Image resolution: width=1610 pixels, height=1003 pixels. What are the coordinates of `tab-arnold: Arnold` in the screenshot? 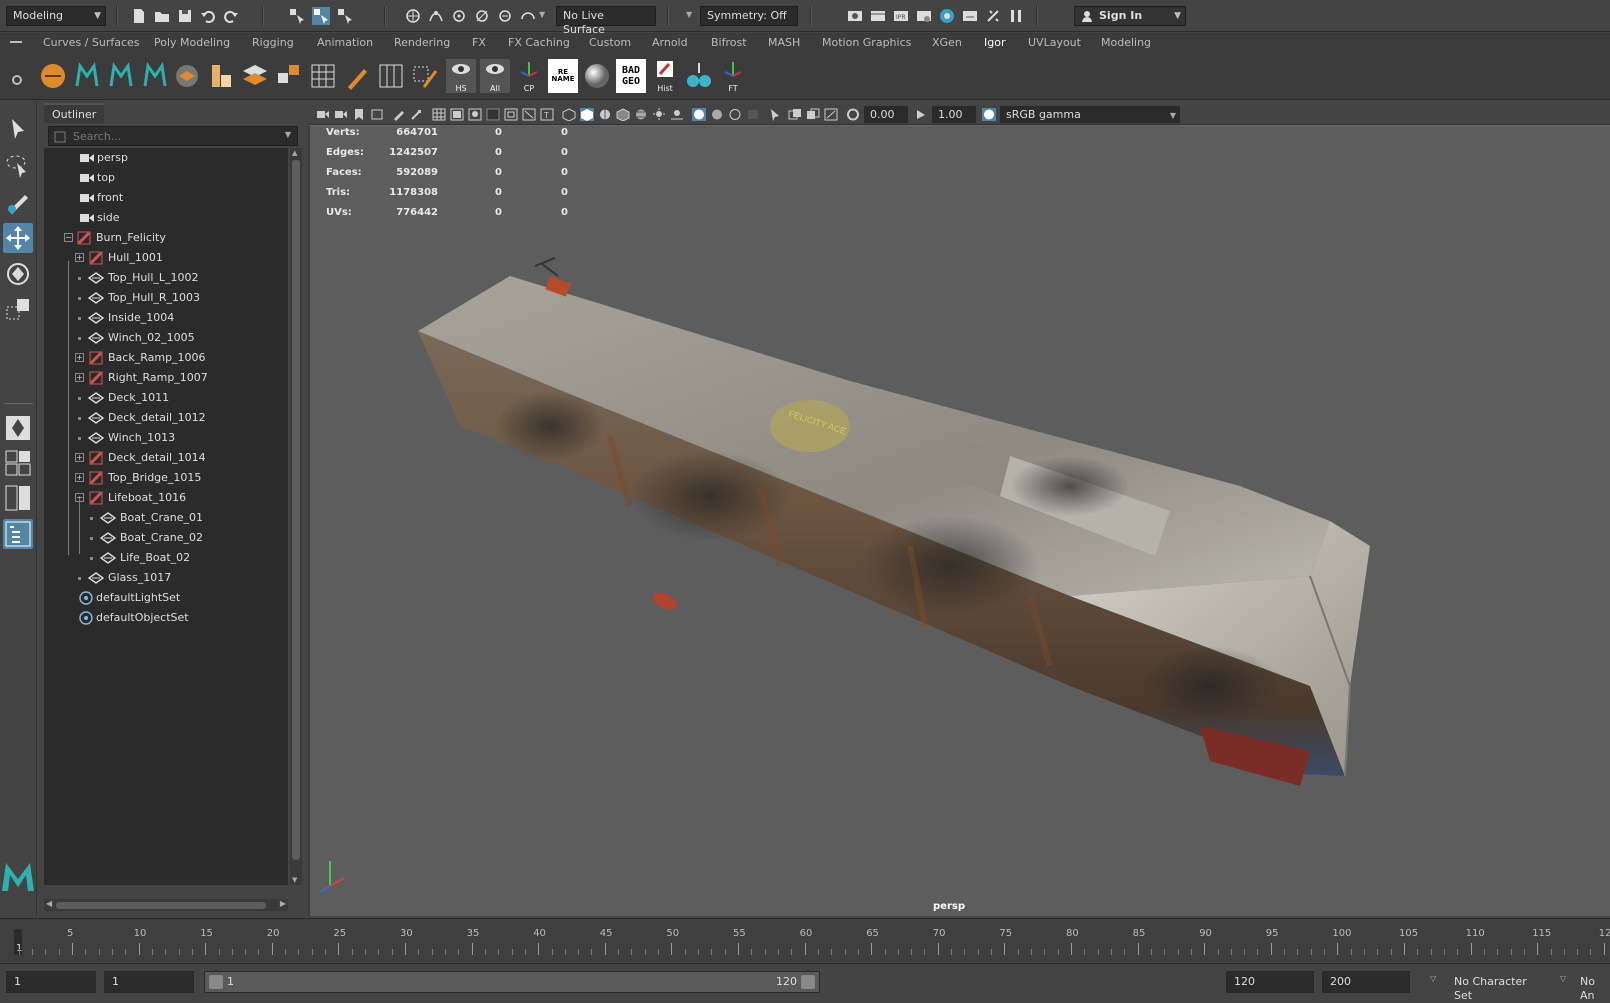 It's located at (670, 42).